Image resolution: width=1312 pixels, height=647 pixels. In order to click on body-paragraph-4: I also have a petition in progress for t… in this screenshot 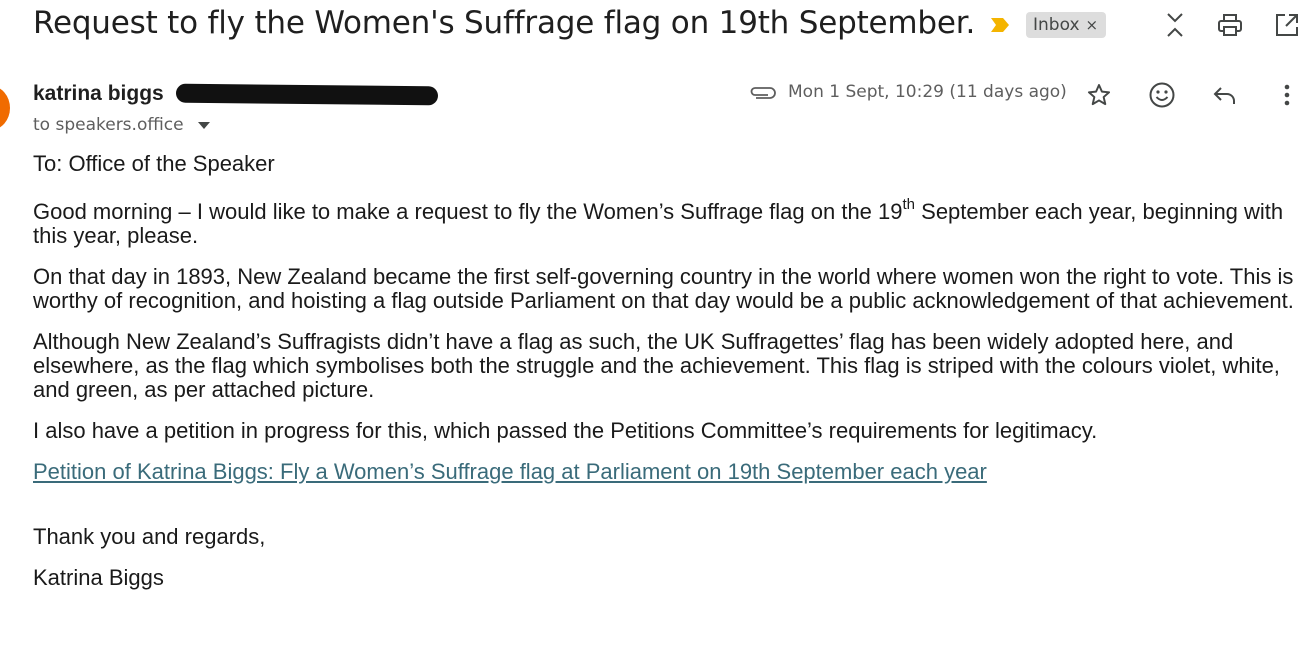, I will do `click(565, 430)`.